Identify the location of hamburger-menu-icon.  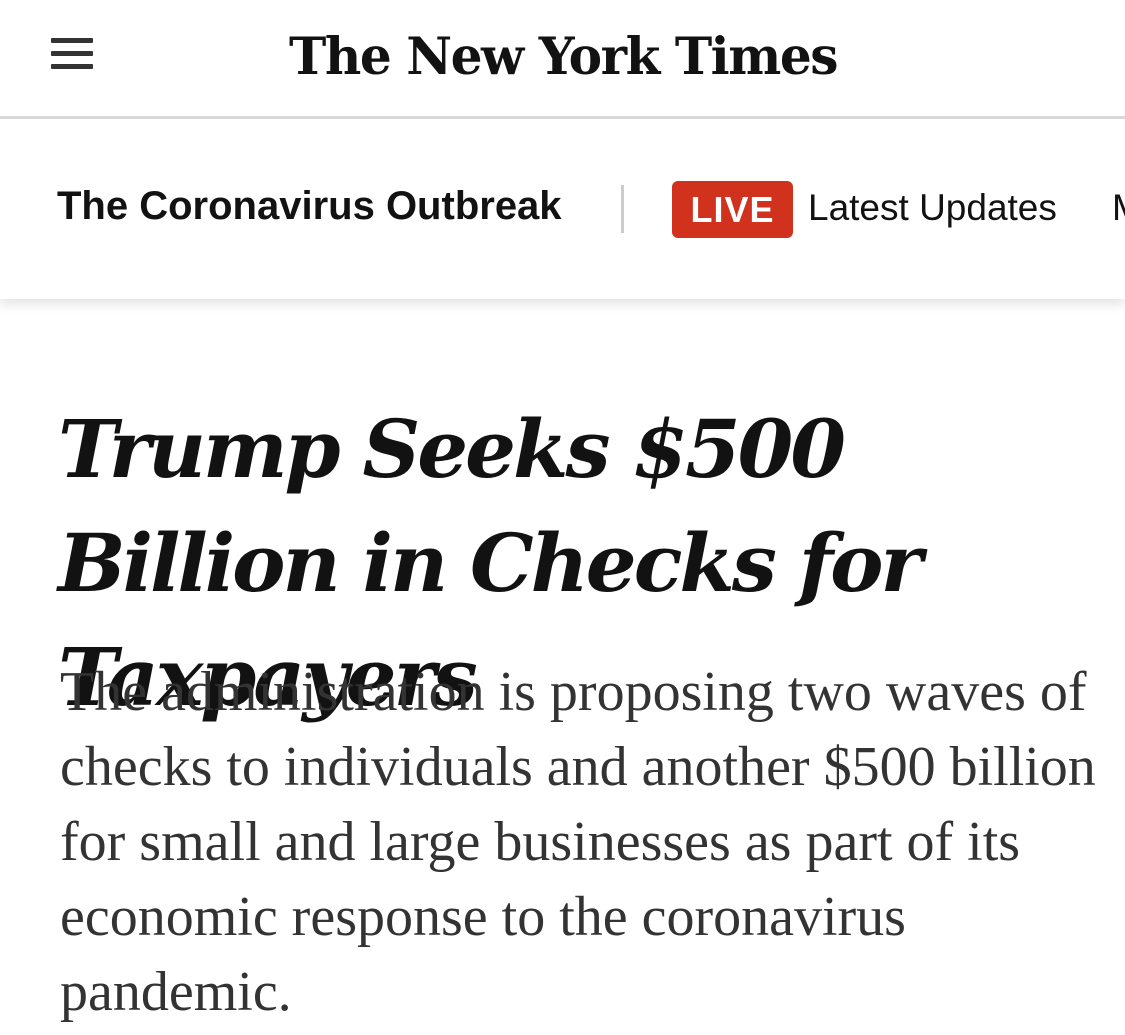
(72, 54).